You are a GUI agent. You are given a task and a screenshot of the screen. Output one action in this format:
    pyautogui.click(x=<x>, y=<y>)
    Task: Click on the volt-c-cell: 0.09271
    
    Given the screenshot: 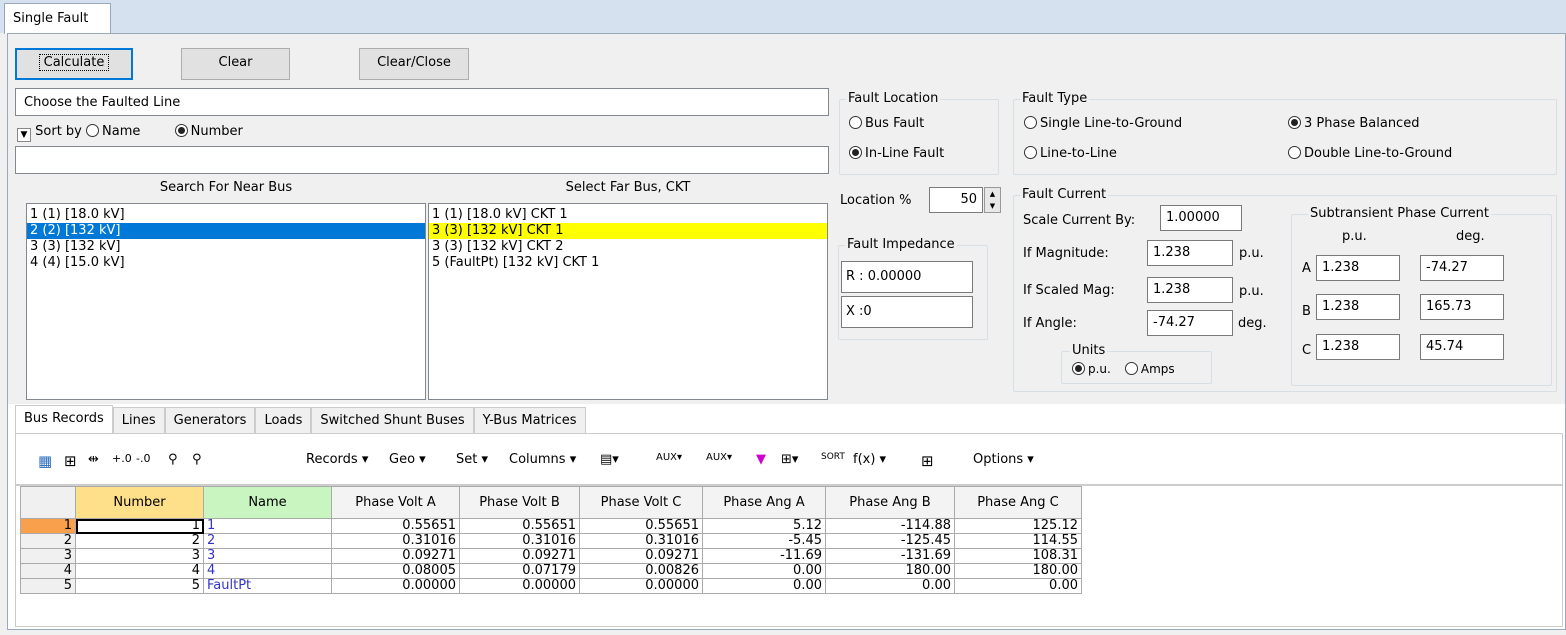 What is the action you would take?
    pyautogui.click(x=641, y=556)
    